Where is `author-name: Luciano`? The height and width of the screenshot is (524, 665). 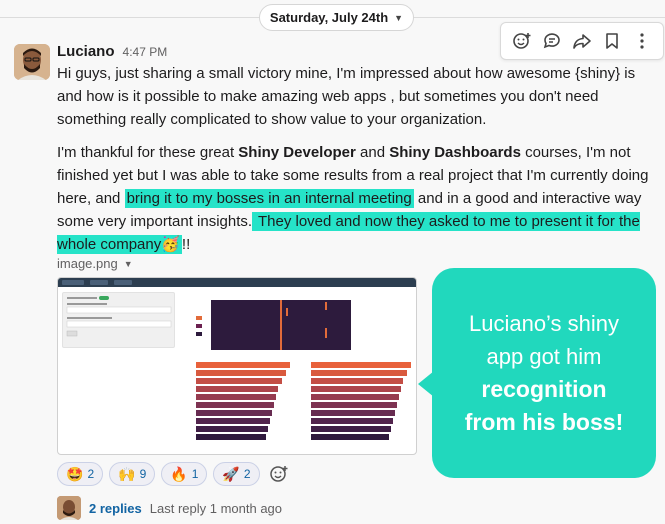 author-name: Luciano is located at coordinates (86, 51).